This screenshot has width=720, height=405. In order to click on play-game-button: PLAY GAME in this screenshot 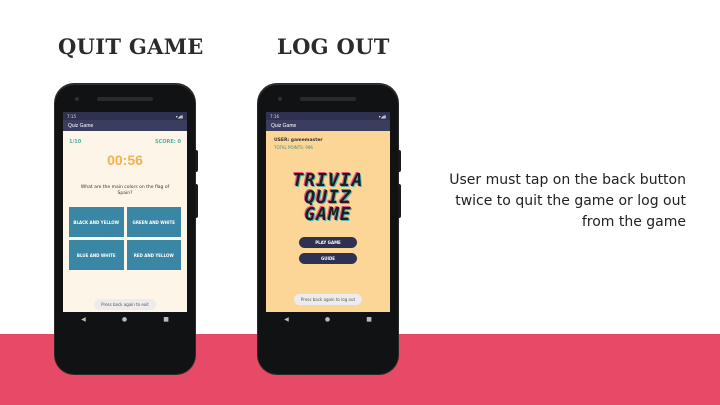, I will do `click(328, 242)`.